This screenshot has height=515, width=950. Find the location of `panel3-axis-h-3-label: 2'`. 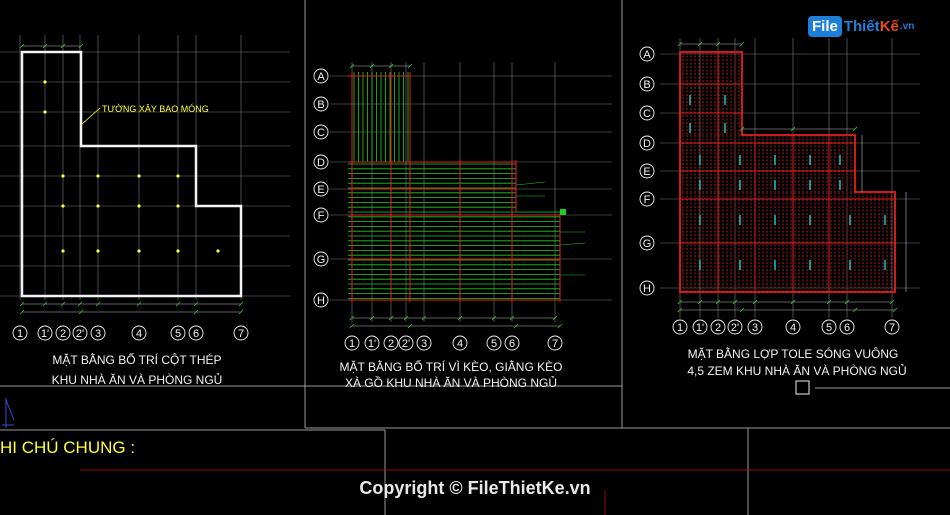

panel3-axis-h-3-label: 2' is located at coordinates (735, 328).